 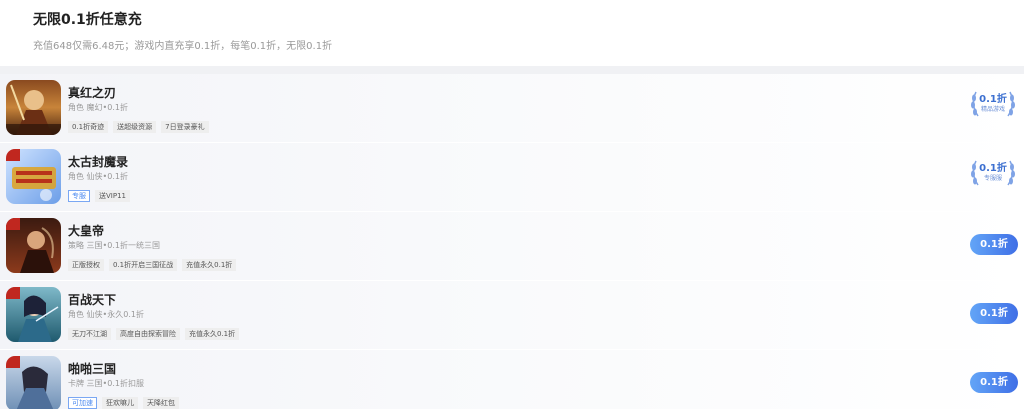 What do you see at coordinates (92, 300) in the screenshot?
I see `game-name: 百战天下` at bounding box center [92, 300].